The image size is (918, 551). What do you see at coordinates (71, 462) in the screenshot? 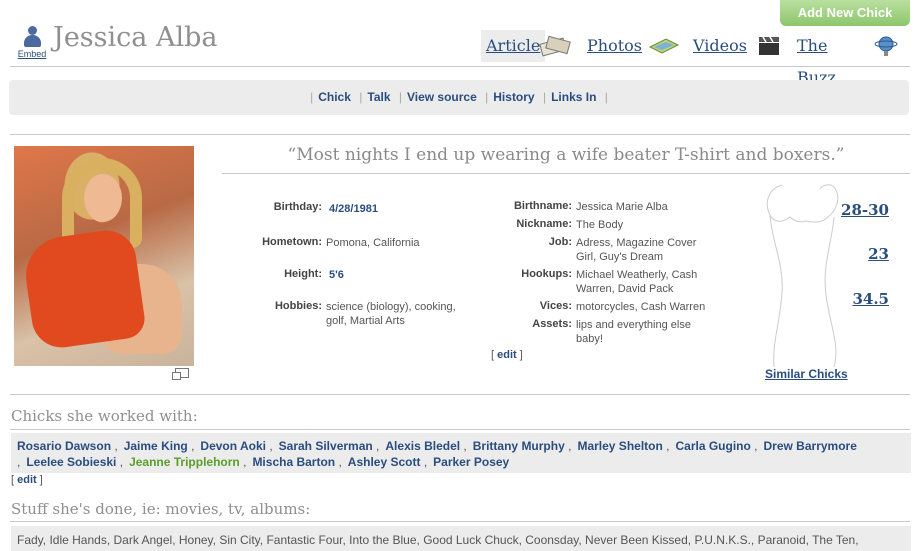
I see `coworker-link: Leelee Sobieski` at bounding box center [71, 462].